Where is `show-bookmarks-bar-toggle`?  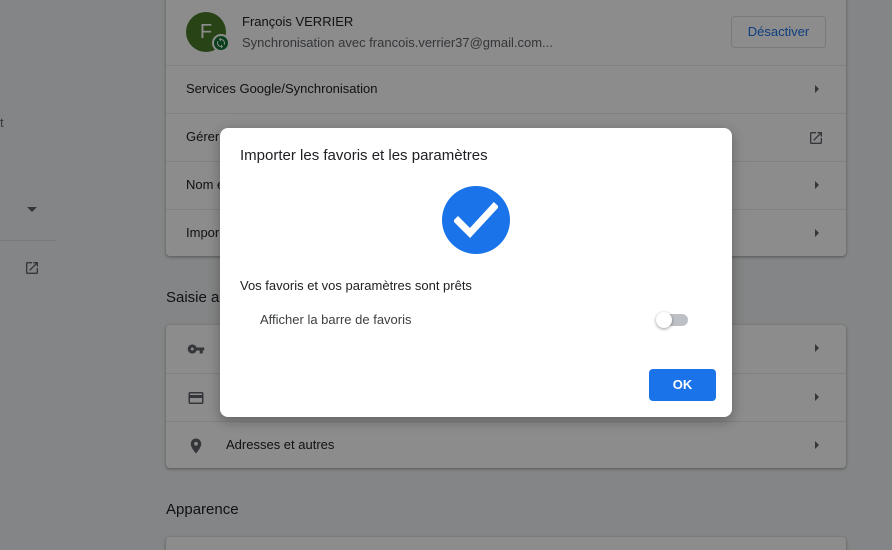
show-bookmarks-bar-toggle is located at coordinates (673, 320).